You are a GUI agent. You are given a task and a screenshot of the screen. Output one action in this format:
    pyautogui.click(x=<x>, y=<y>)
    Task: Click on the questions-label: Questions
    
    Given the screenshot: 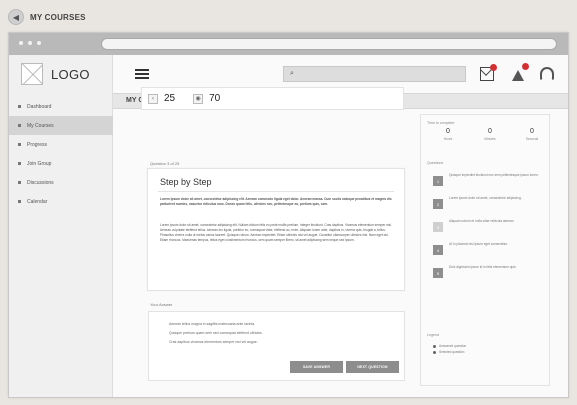 What is the action you would take?
    pyautogui.click(x=435, y=163)
    